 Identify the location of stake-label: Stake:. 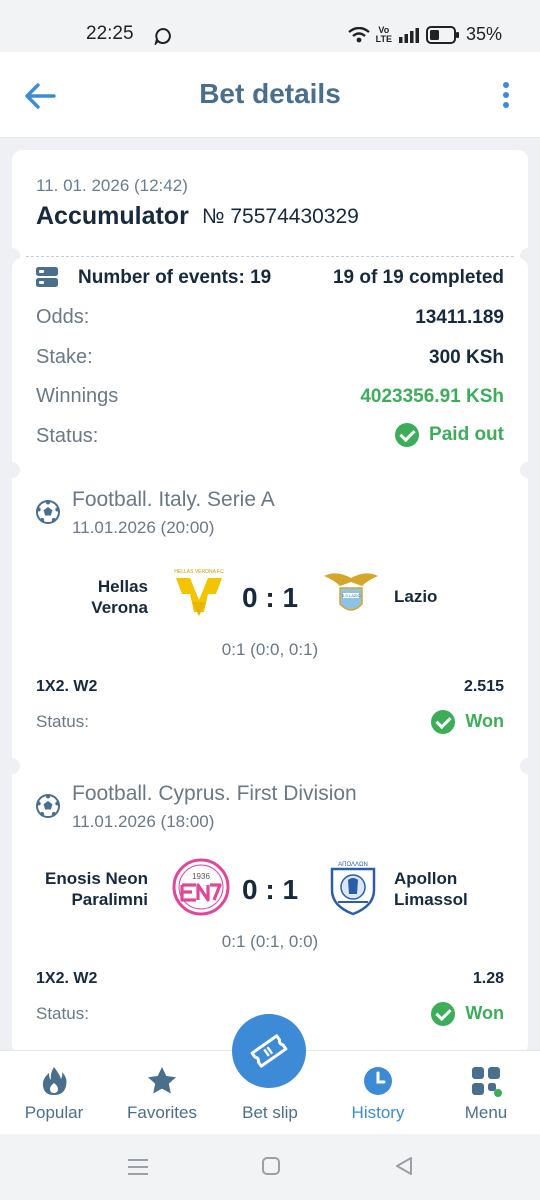
(64, 357).